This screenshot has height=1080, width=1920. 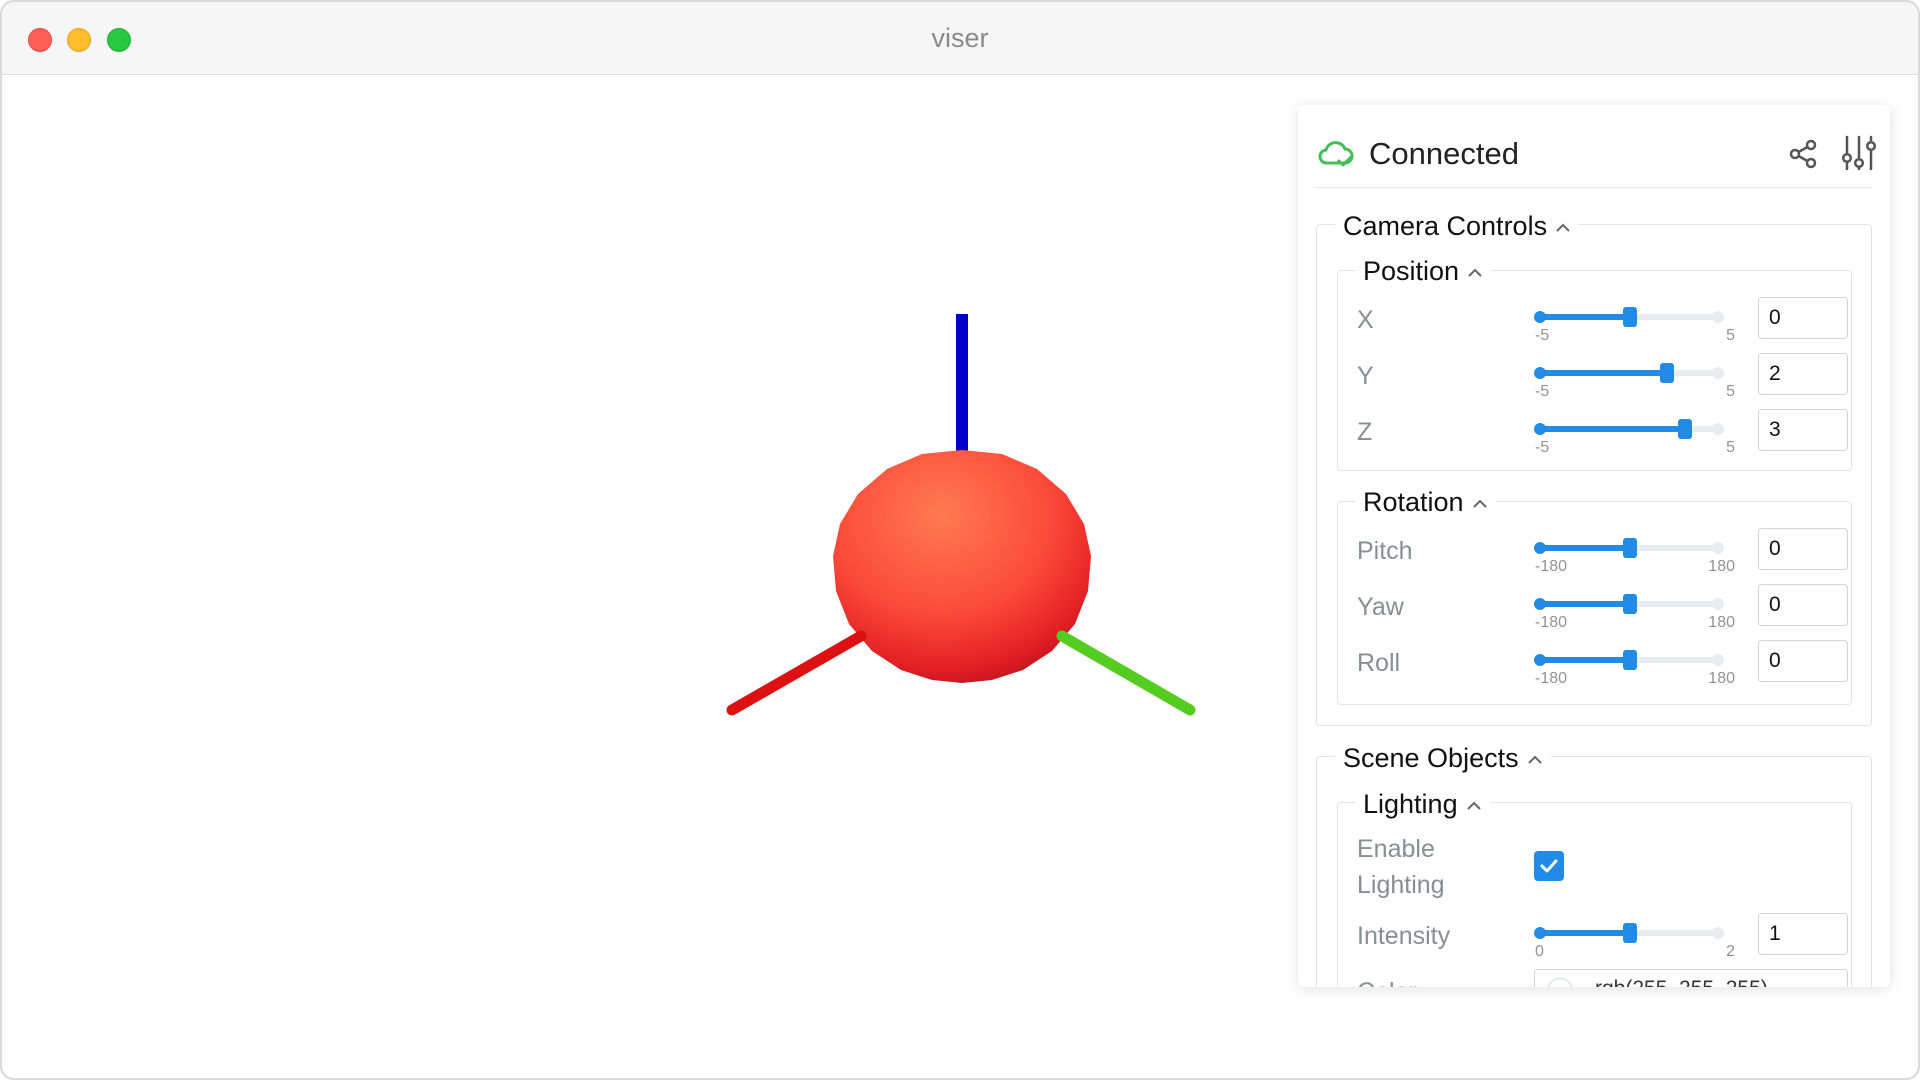 I want to click on rotation-pitch-row: Pitch -180 180 0, so click(x=1602, y=552).